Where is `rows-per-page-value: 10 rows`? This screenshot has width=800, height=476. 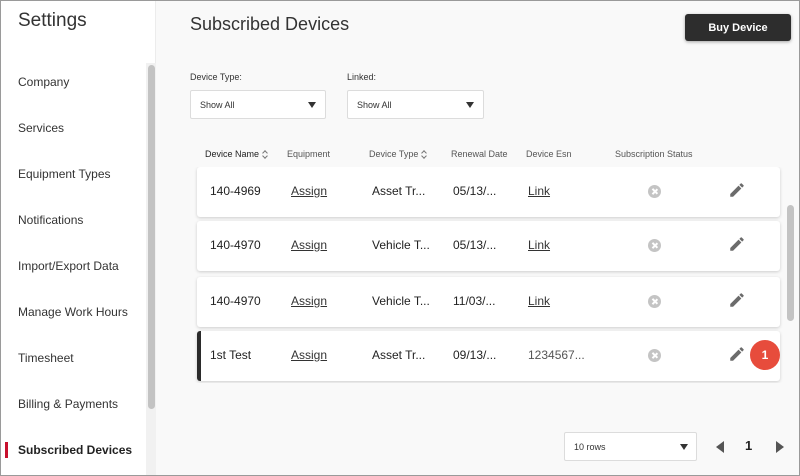 rows-per-page-value: 10 rows is located at coordinates (590, 446).